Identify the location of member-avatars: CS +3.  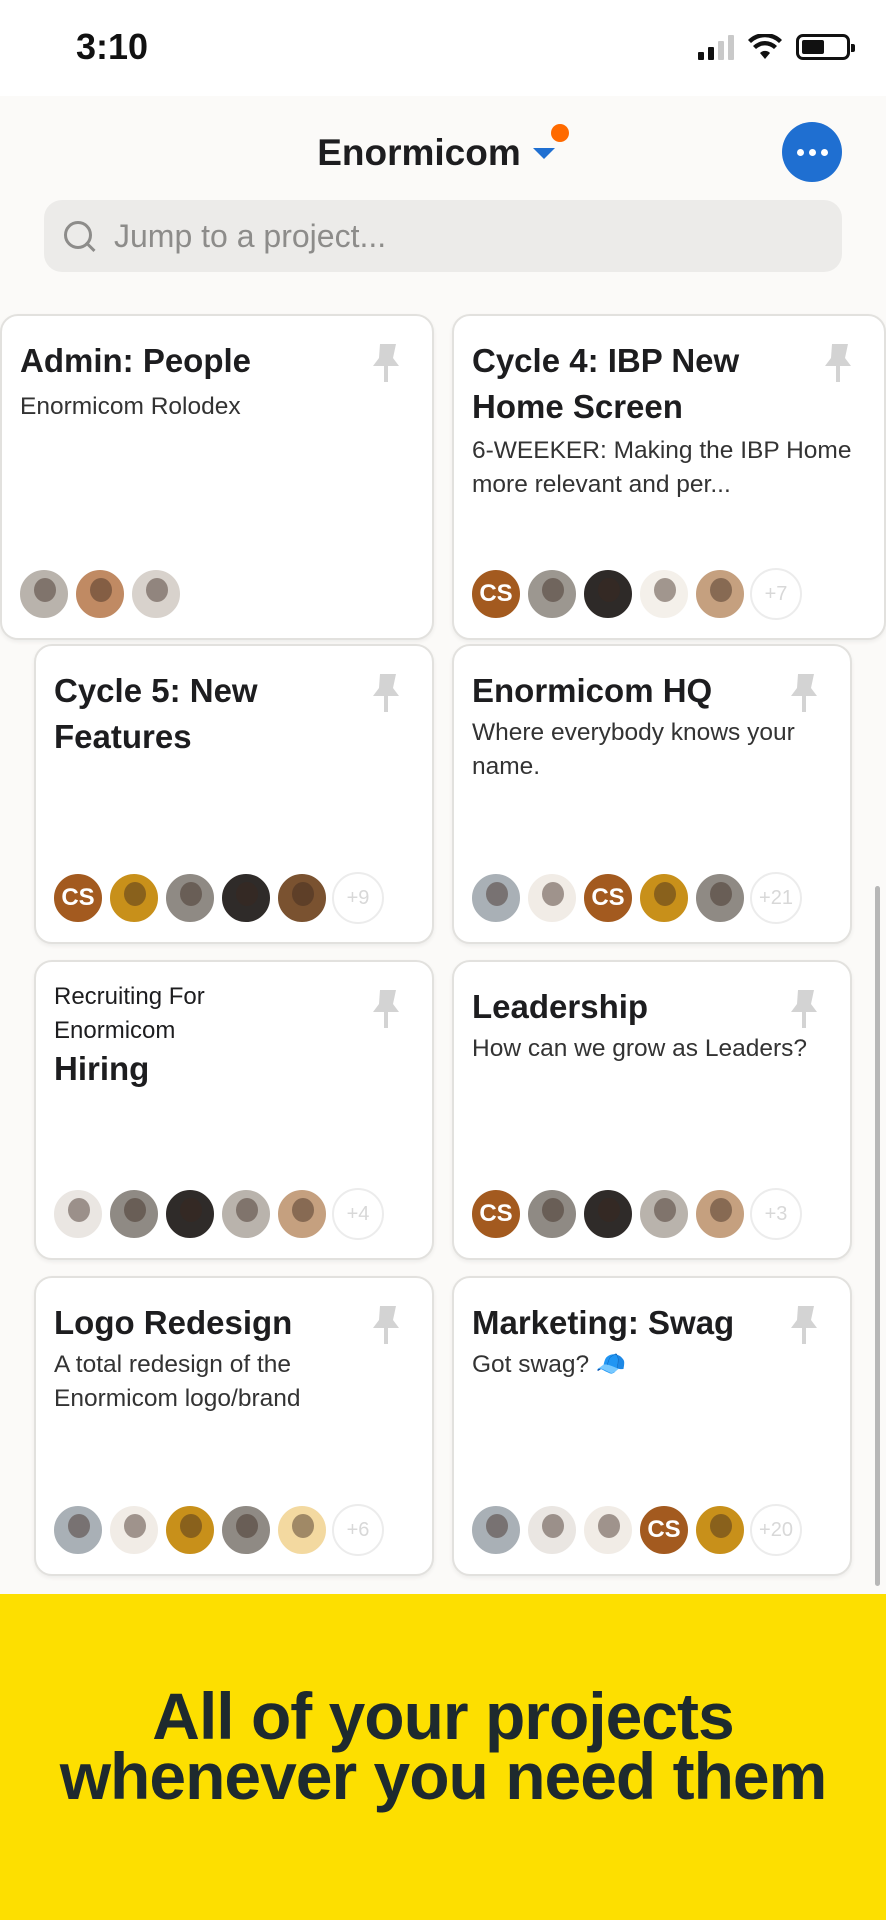
(636, 1214).